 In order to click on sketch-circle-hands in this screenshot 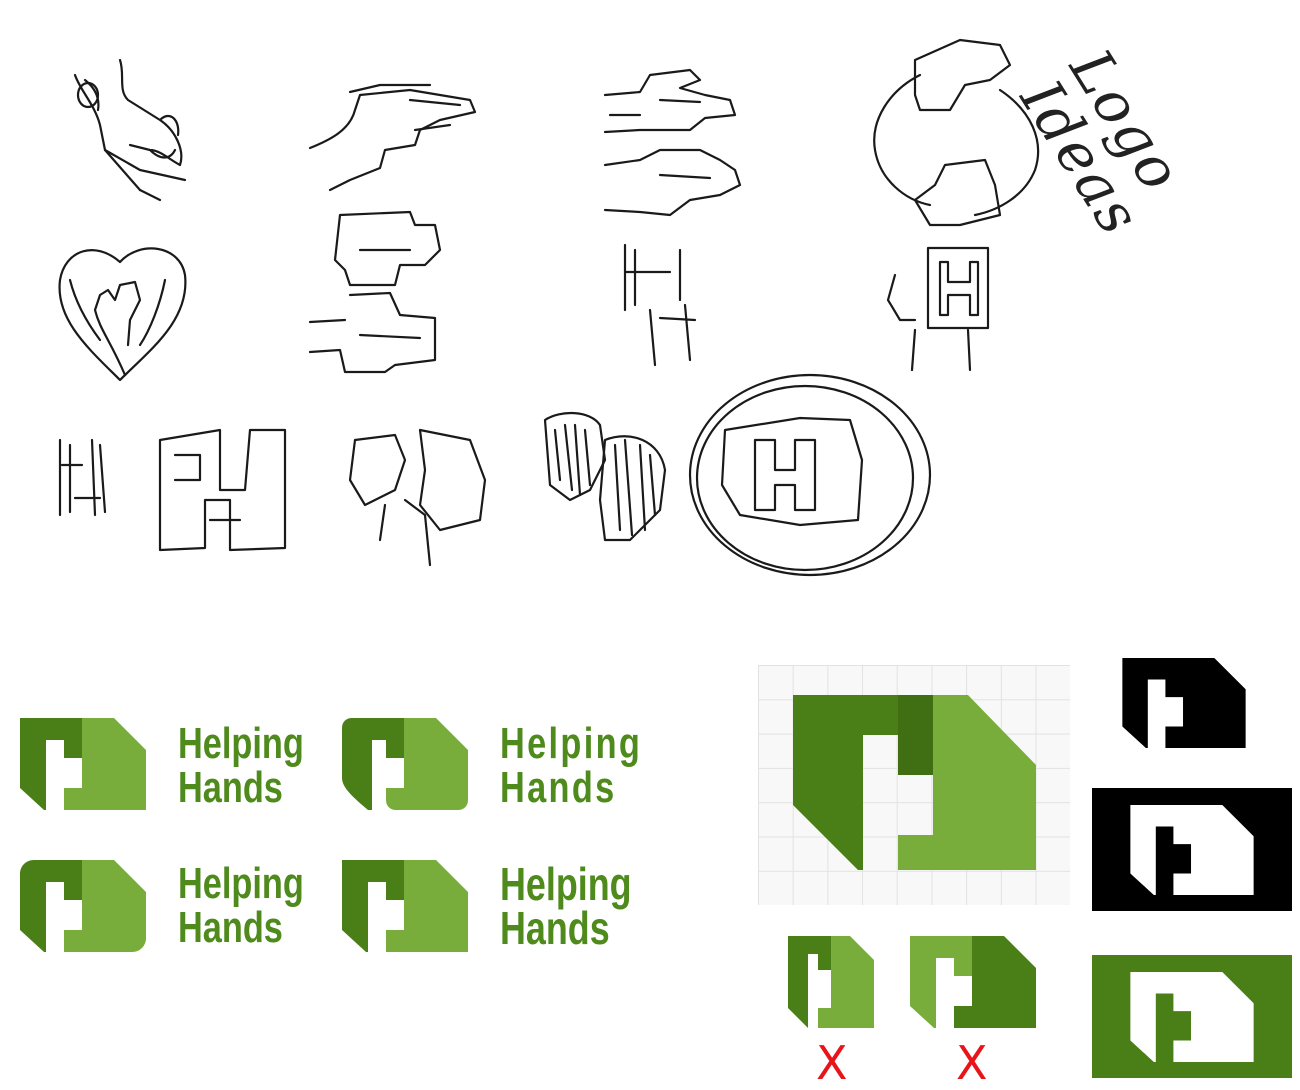, I will do `click(956, 132)`.